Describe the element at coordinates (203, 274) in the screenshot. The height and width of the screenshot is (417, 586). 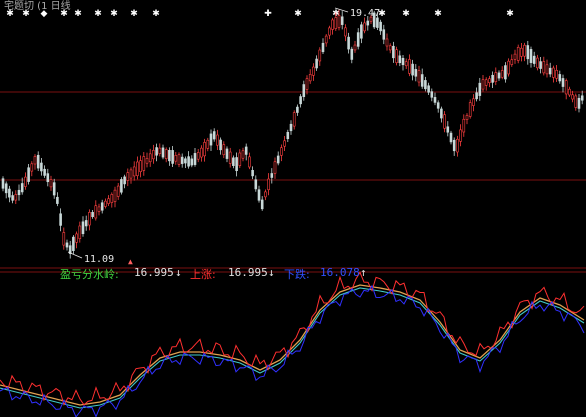
I see `up-label: 上涨:` at that location.